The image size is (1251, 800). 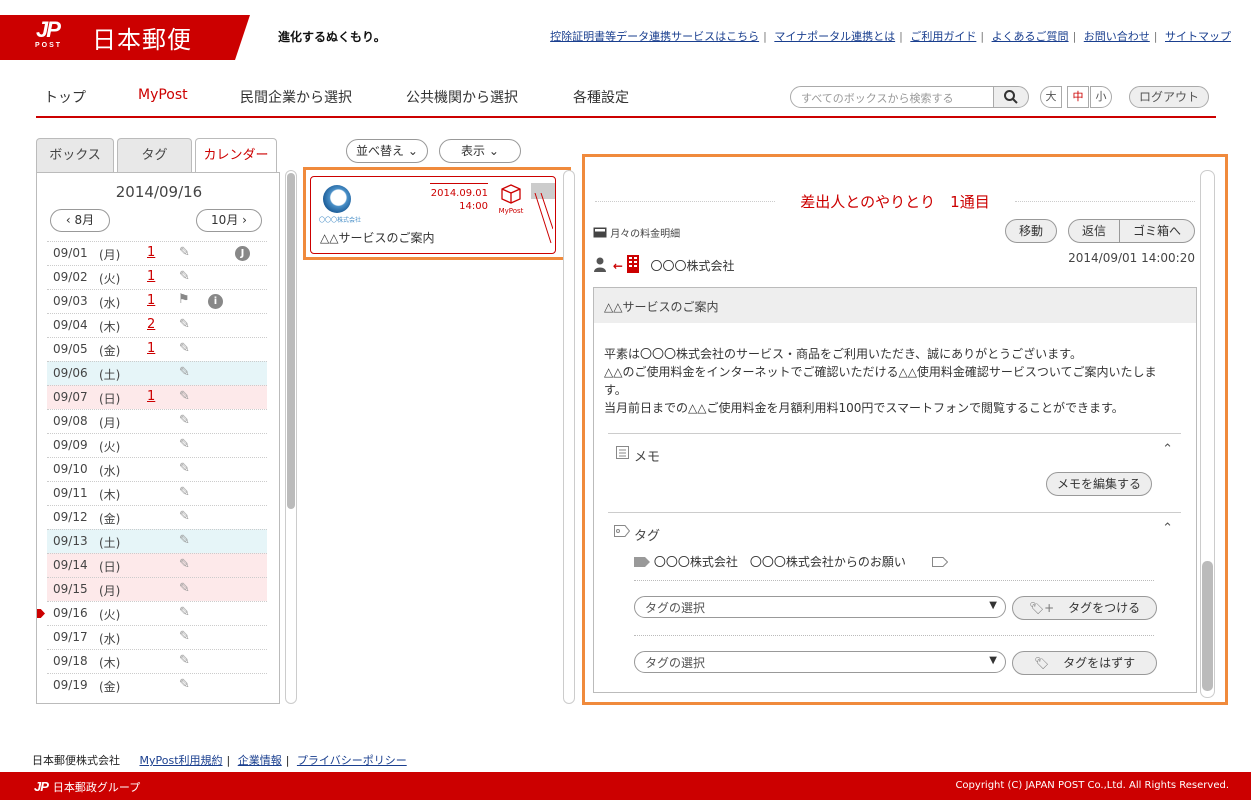 I want to click on calendar-row: 09/01 (月) 1 ✎ J, so click(x=157, y=253).